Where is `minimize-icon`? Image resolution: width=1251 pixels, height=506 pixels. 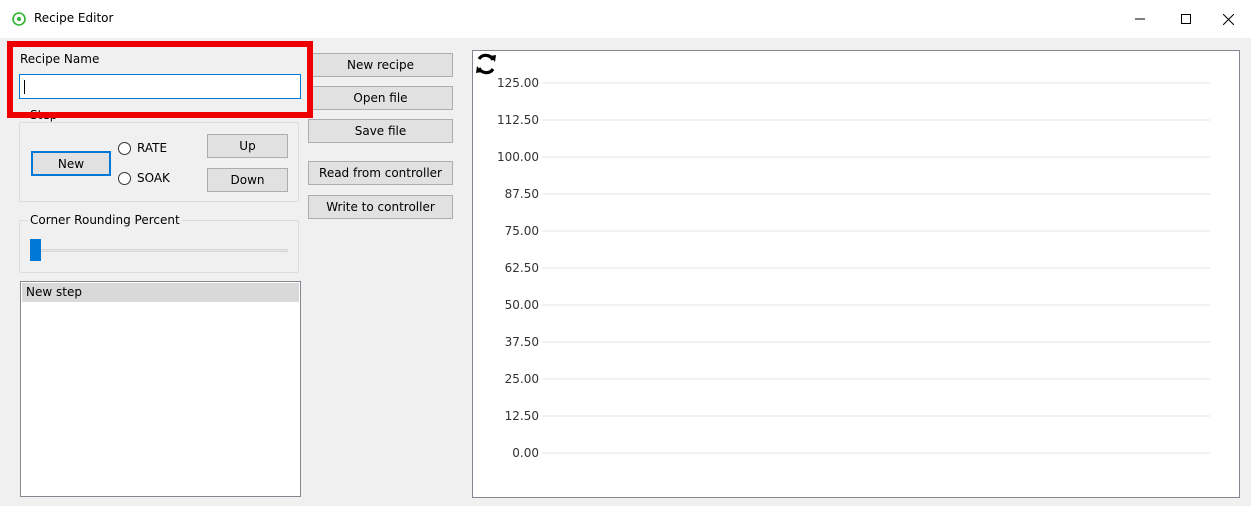
minimize-icon is located at coordinates (1140, 19).